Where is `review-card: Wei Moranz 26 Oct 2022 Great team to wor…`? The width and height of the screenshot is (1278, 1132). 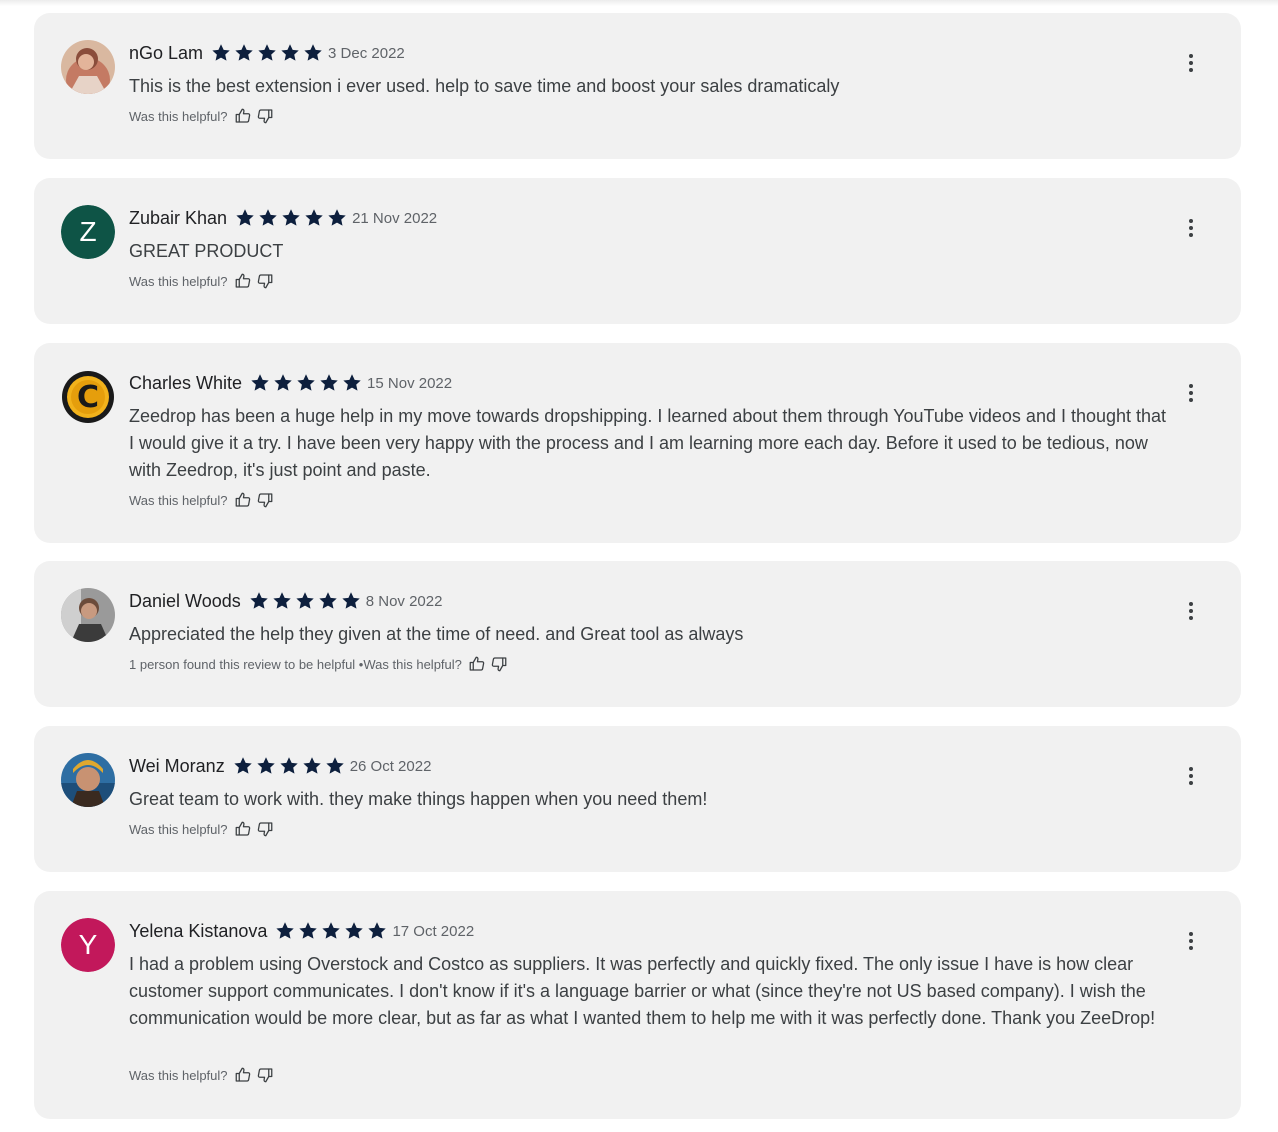
review-card: Wei Moranz 26 Oct 2022 Great team to wor… is located at coordinates (637, 799).